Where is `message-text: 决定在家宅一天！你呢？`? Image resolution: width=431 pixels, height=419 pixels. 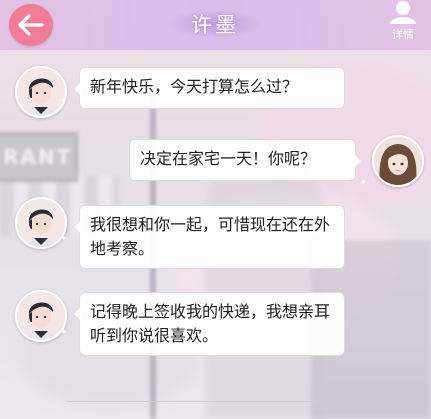
message-text: 决定在家宅一天！你呢？ is located at coordinates (228, 158).